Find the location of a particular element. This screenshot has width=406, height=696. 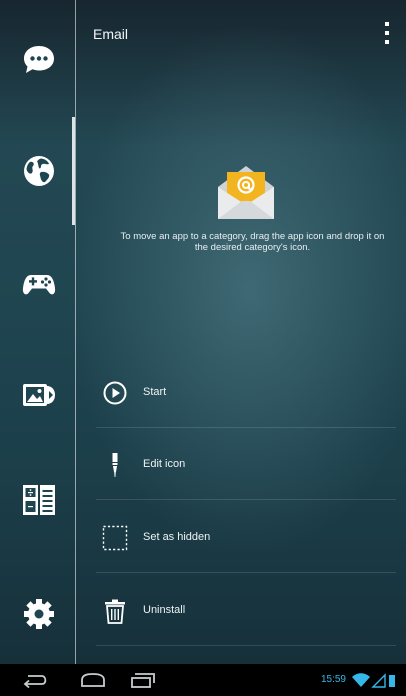

start-label: Start is located at coordinates (155, 392).